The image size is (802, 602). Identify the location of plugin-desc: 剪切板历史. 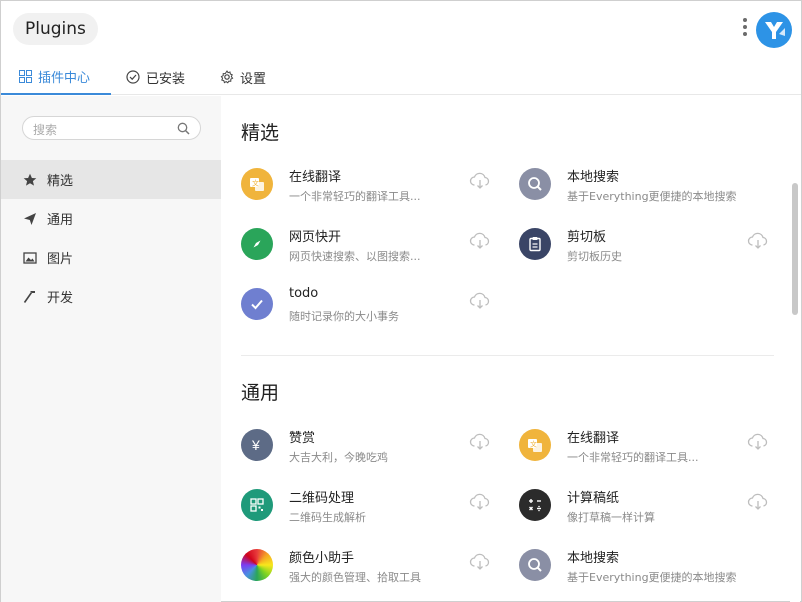
(594, 256).